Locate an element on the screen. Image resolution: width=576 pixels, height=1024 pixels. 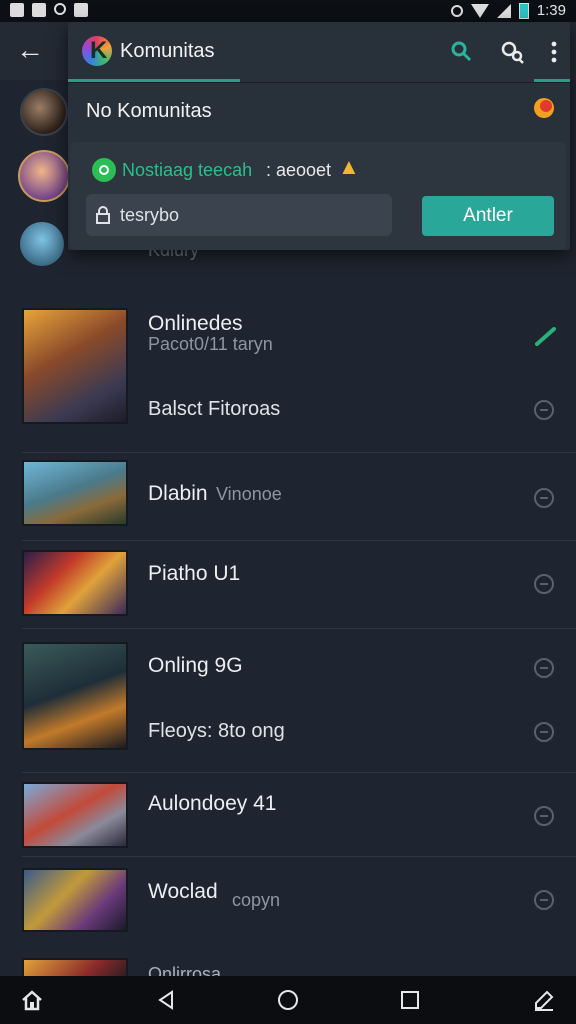
mail-icon is located at coordinates (39, 10).